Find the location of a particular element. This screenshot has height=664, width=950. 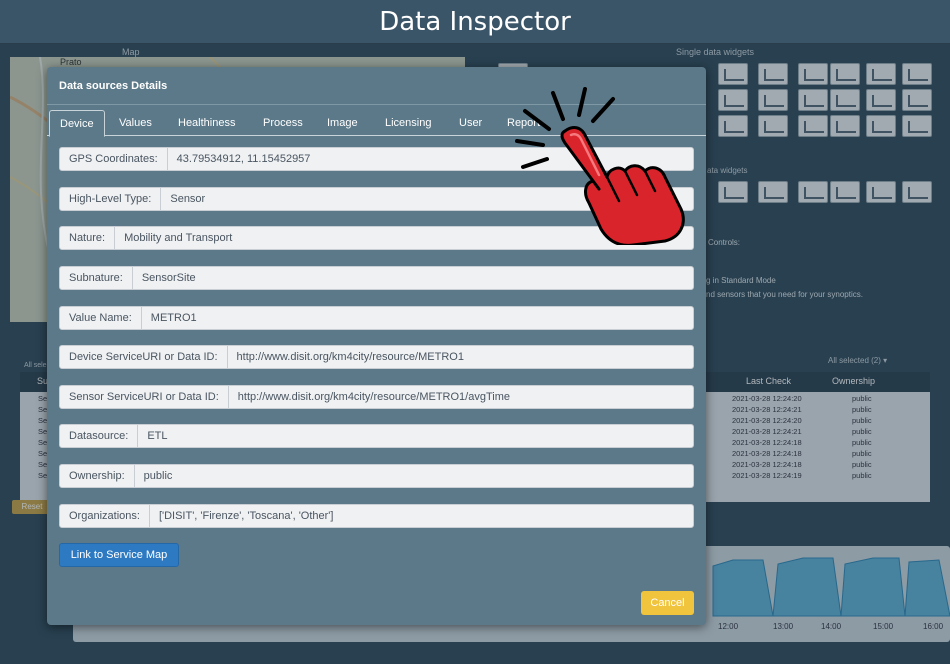

tab-values: Values is located at coordinates (135, 123).